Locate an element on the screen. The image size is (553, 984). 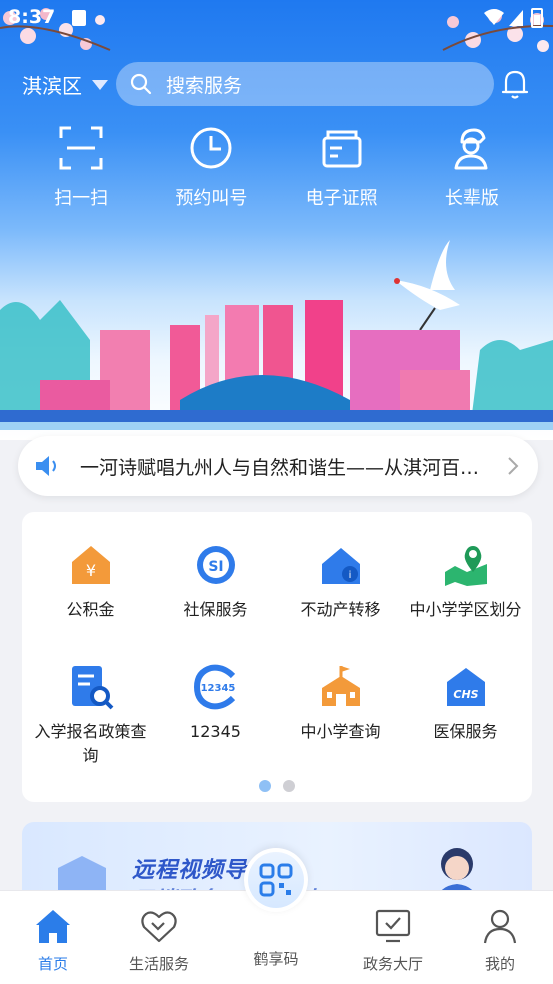
school-icon is located at coordinates (340, 686).